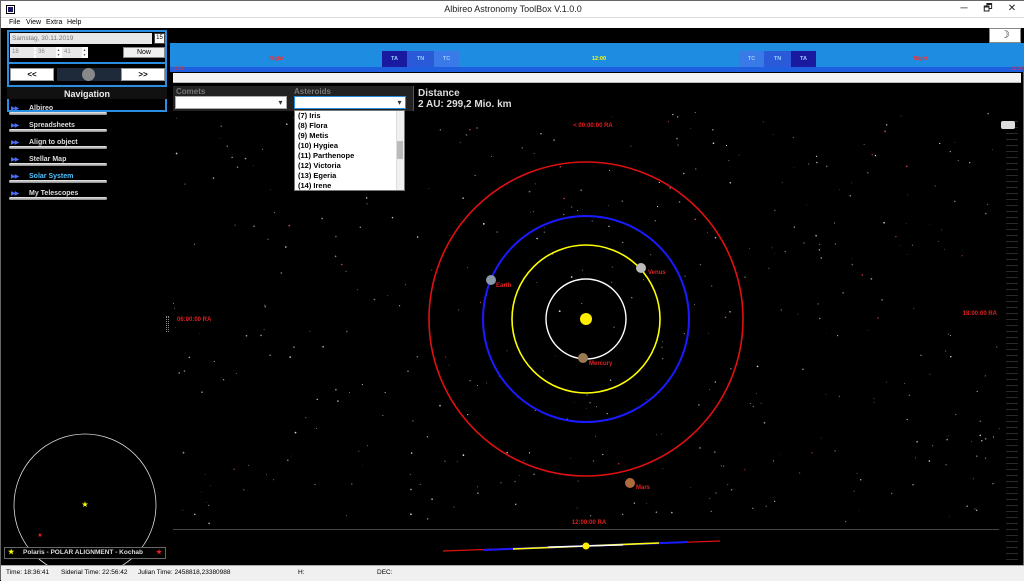 Image resolution: width=1024 pixels, height=581 pixels. I want to click on second-stepper: 41, so click(75, 52).